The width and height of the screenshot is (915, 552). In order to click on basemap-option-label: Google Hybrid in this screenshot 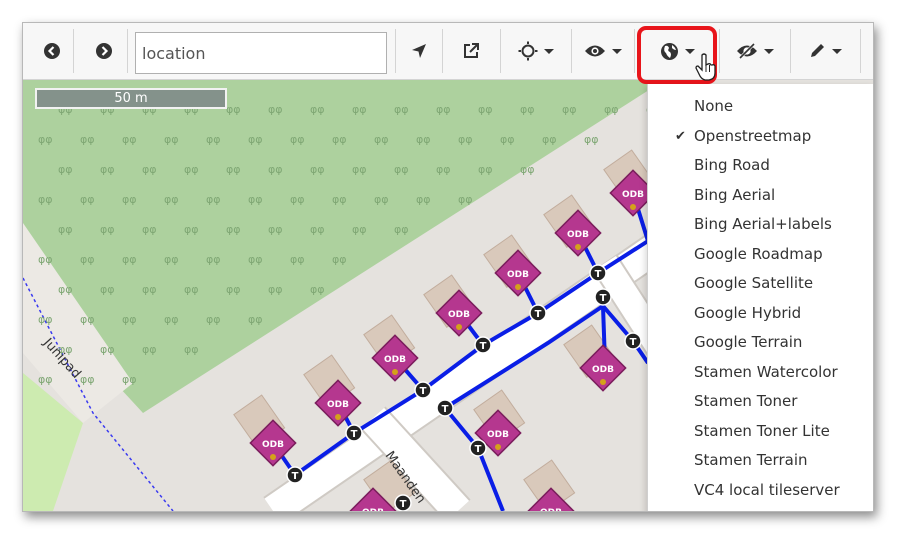, I will do `click(748, 312)`.